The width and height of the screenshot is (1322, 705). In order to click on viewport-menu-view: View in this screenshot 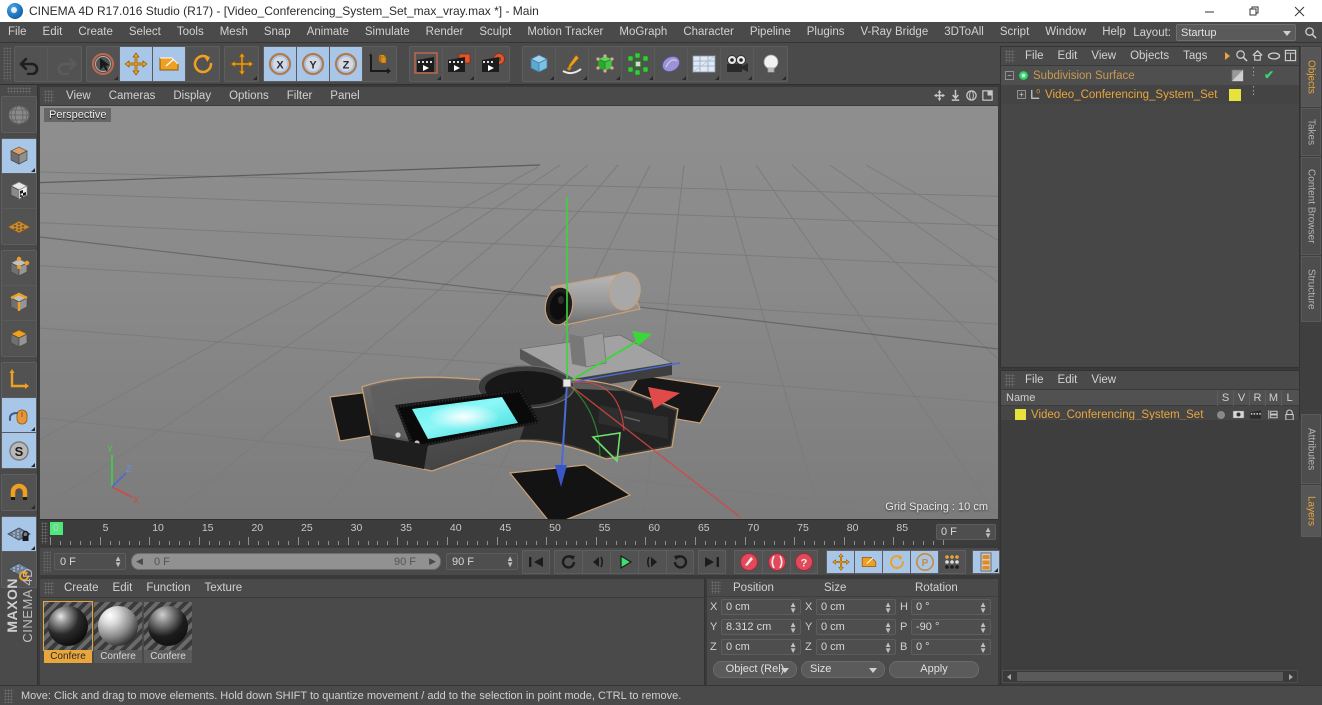, I will do `click(78, 96)`.